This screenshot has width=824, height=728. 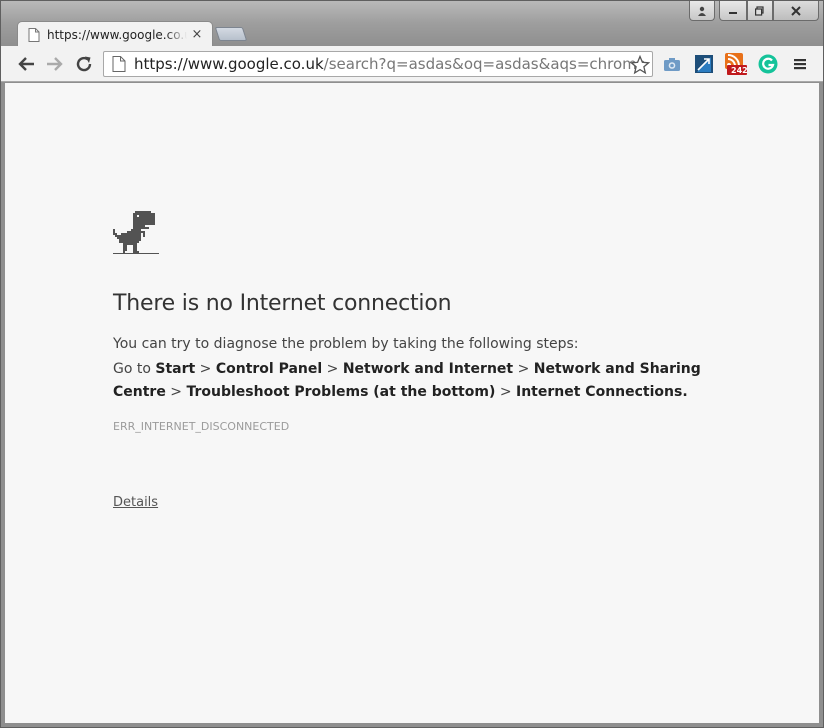 I want to click on minimize-icon, so click(x=733, y=11).